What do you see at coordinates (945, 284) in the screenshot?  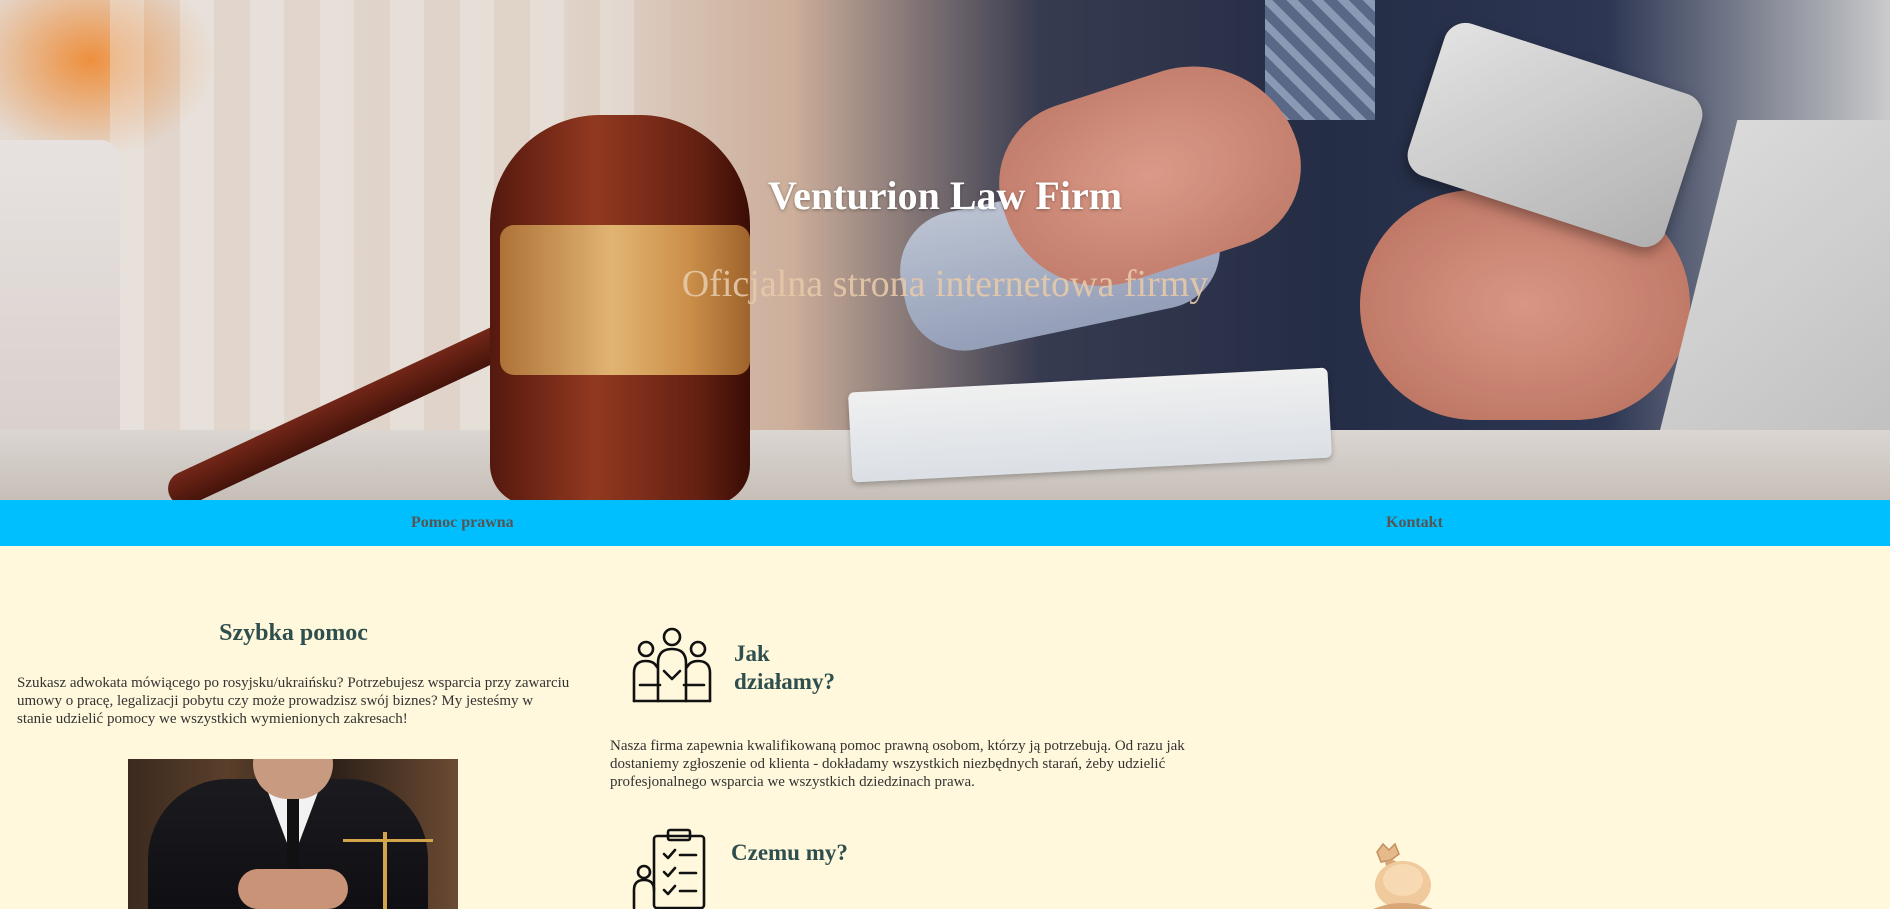 I see `site-subtitle: Oficjalna strona internetowa firmy` at bounding box center [945, 284].